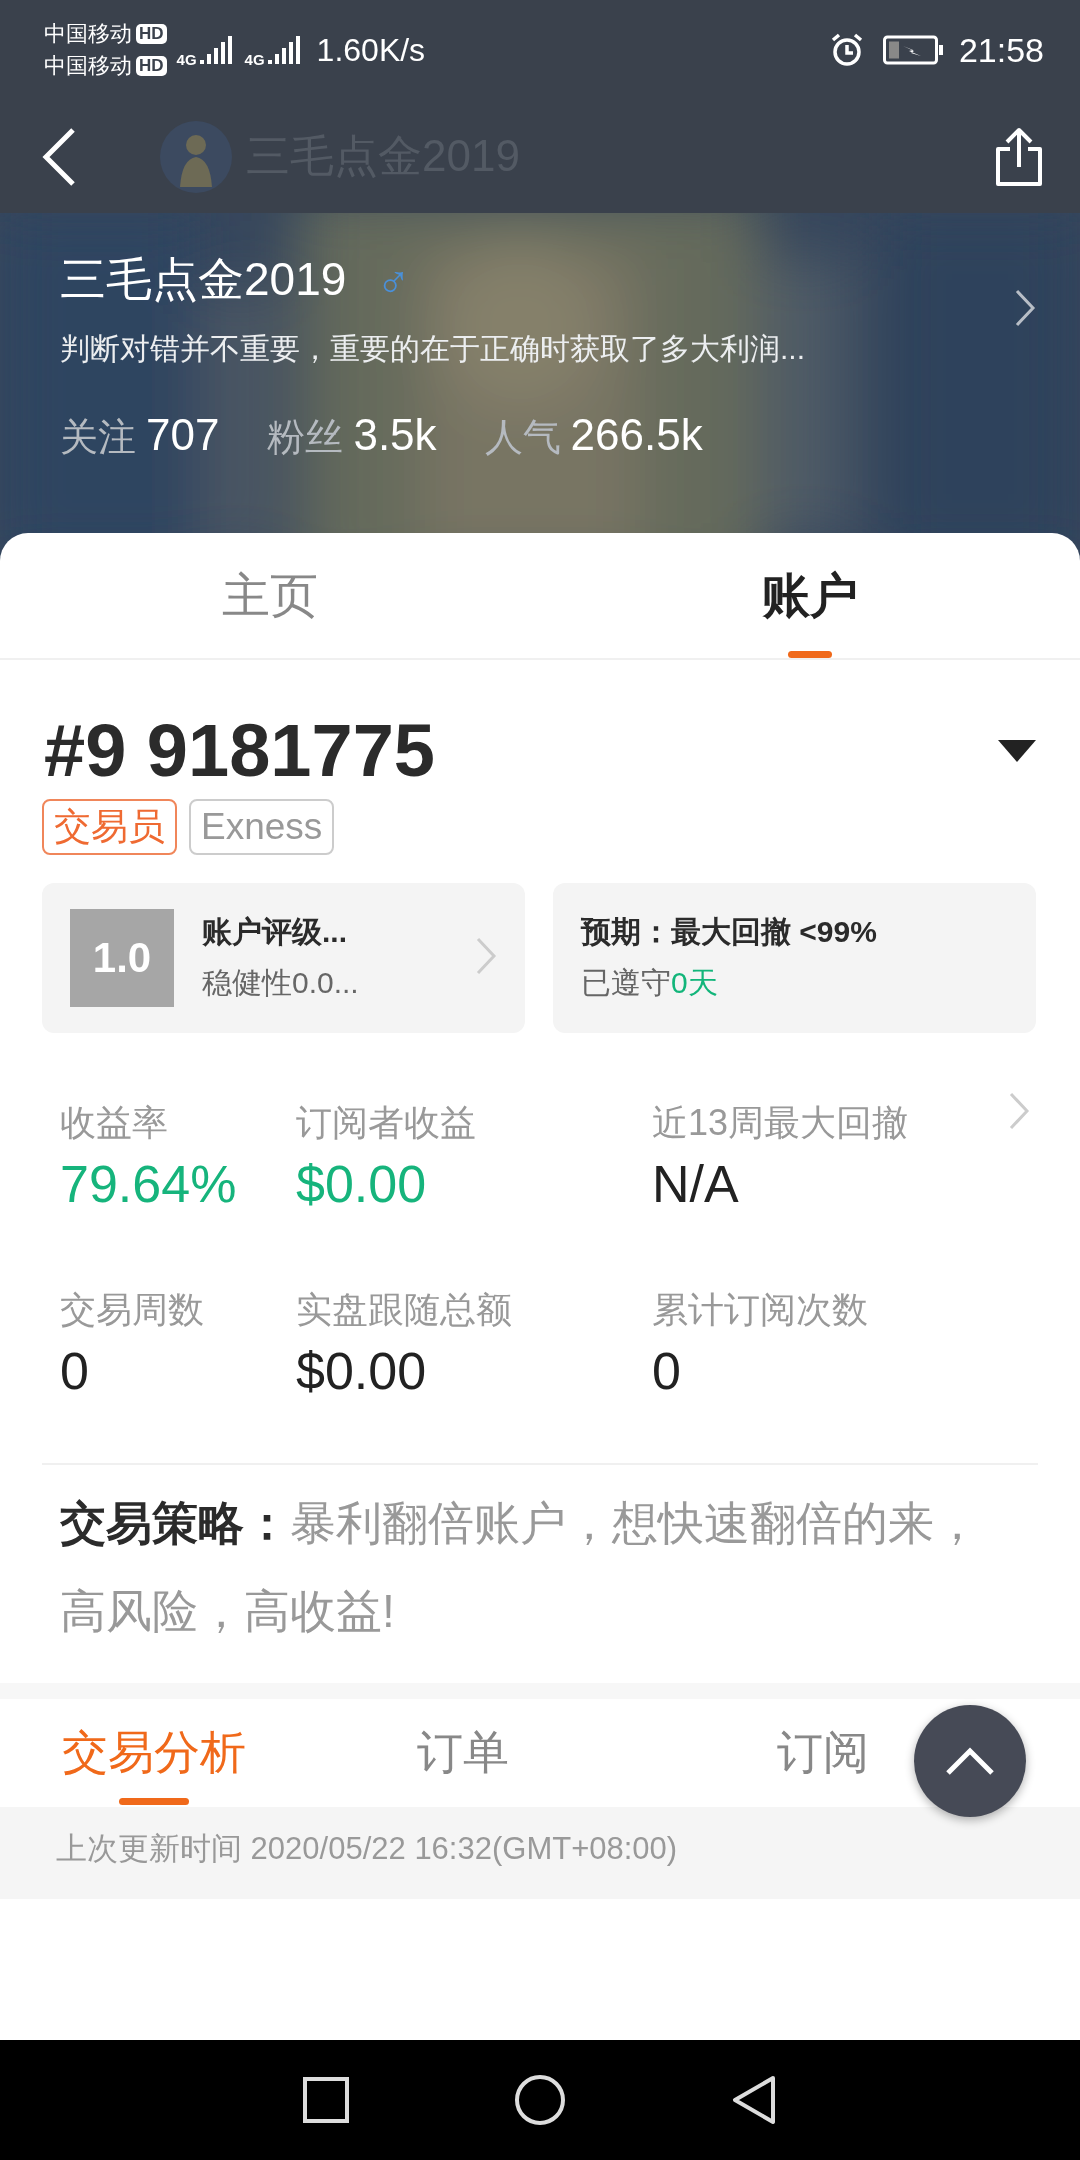 This screenshot has width=1080, height=2160. Describe the element at coordinates (183, 435) in the screenshot. I see `stat-value: 707` at that location.